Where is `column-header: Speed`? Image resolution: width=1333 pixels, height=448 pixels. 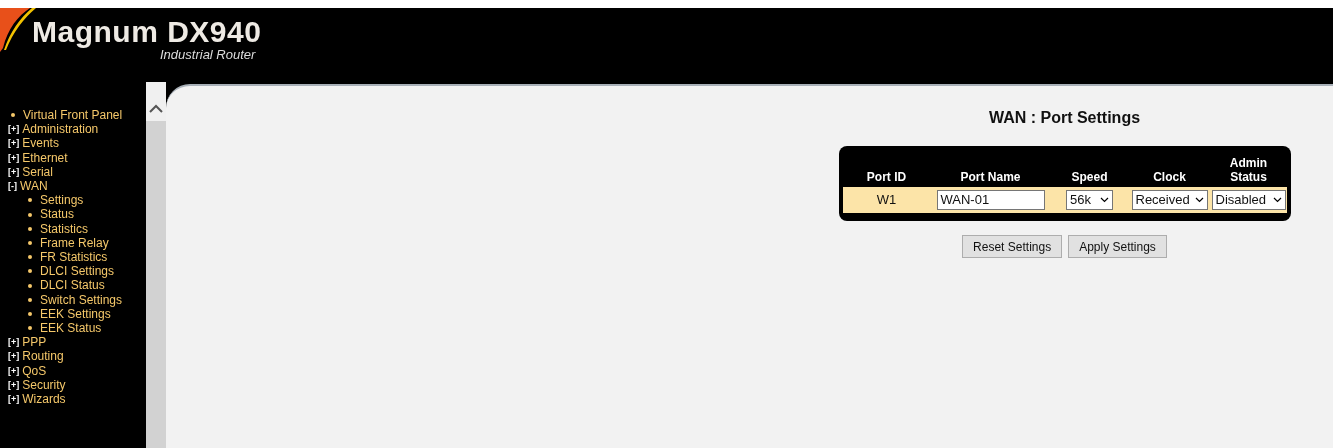 column-header: Speed is located at coordinates (1089, 177).